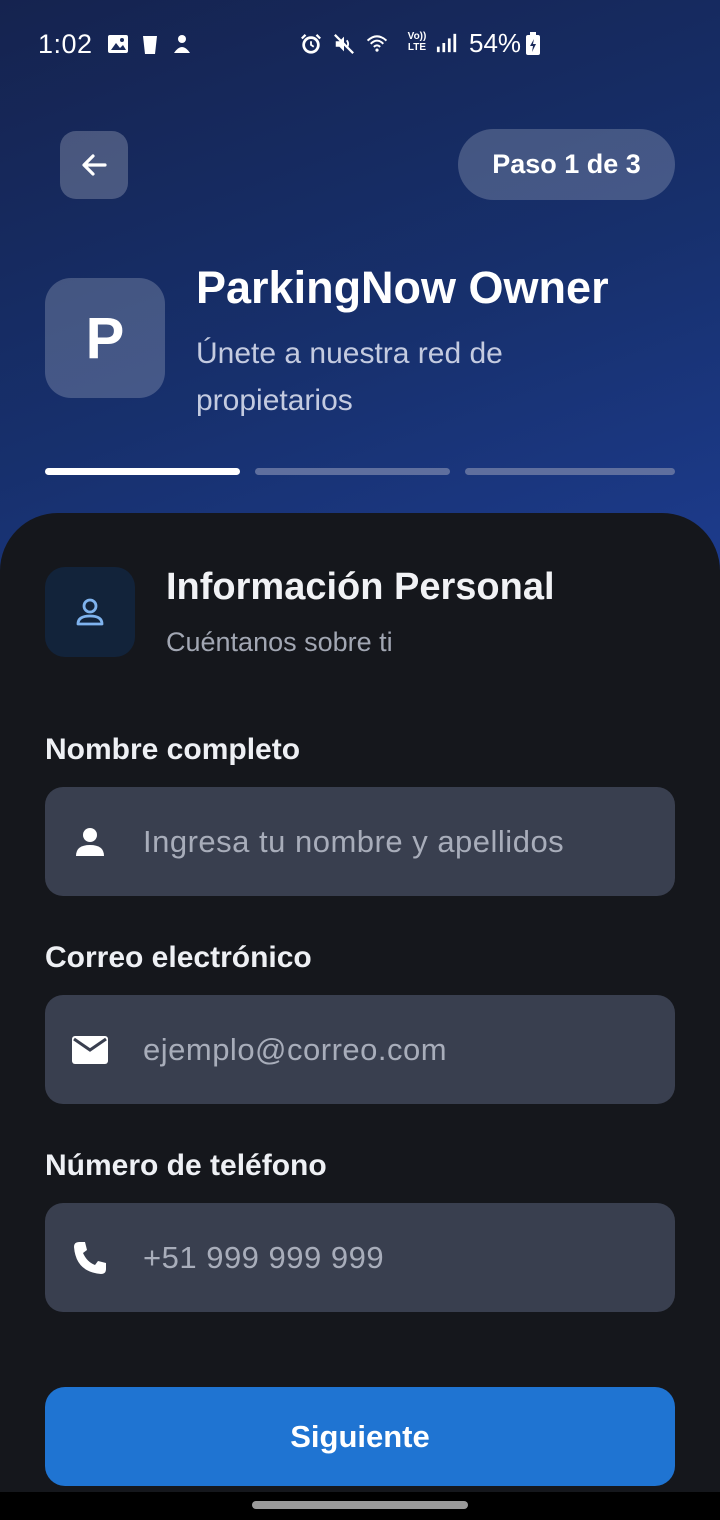  What do you see at coordinates (360, 1505) in the screenshot?
I see `home-indicator` at bounding box center [360, 1505].